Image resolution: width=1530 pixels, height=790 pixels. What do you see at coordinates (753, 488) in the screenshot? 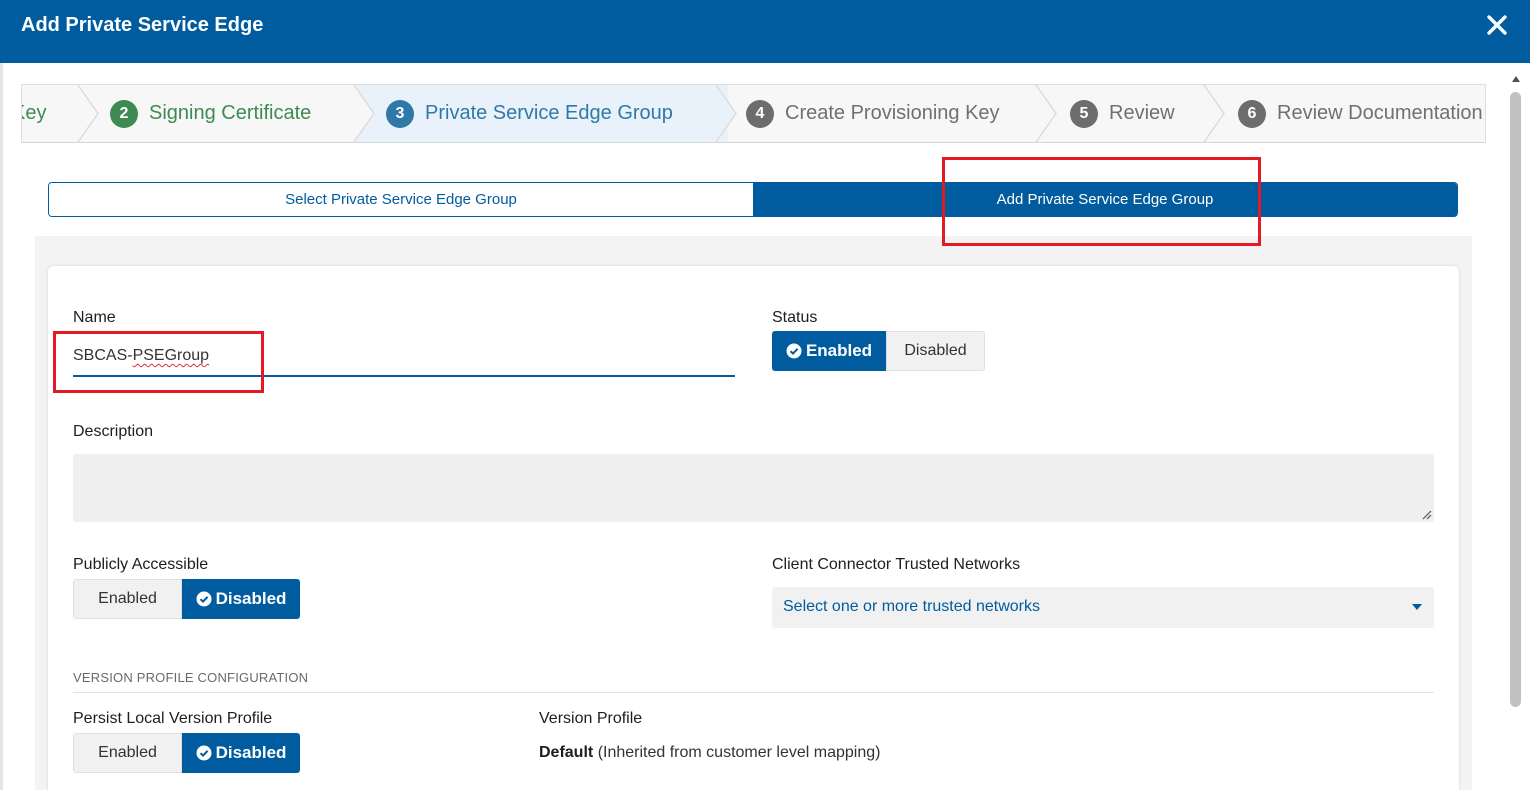
I see `description-textarea` at bounding box center [753, 488].